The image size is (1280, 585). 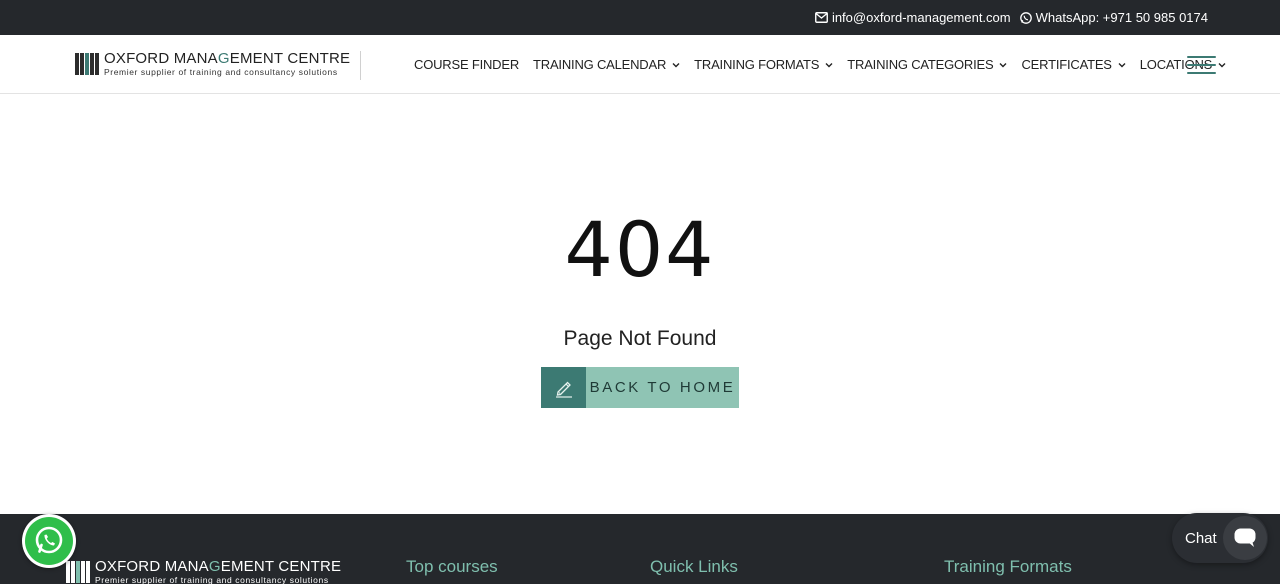 I want to click on whatsapp-float-button, so click(x=49, y=541).